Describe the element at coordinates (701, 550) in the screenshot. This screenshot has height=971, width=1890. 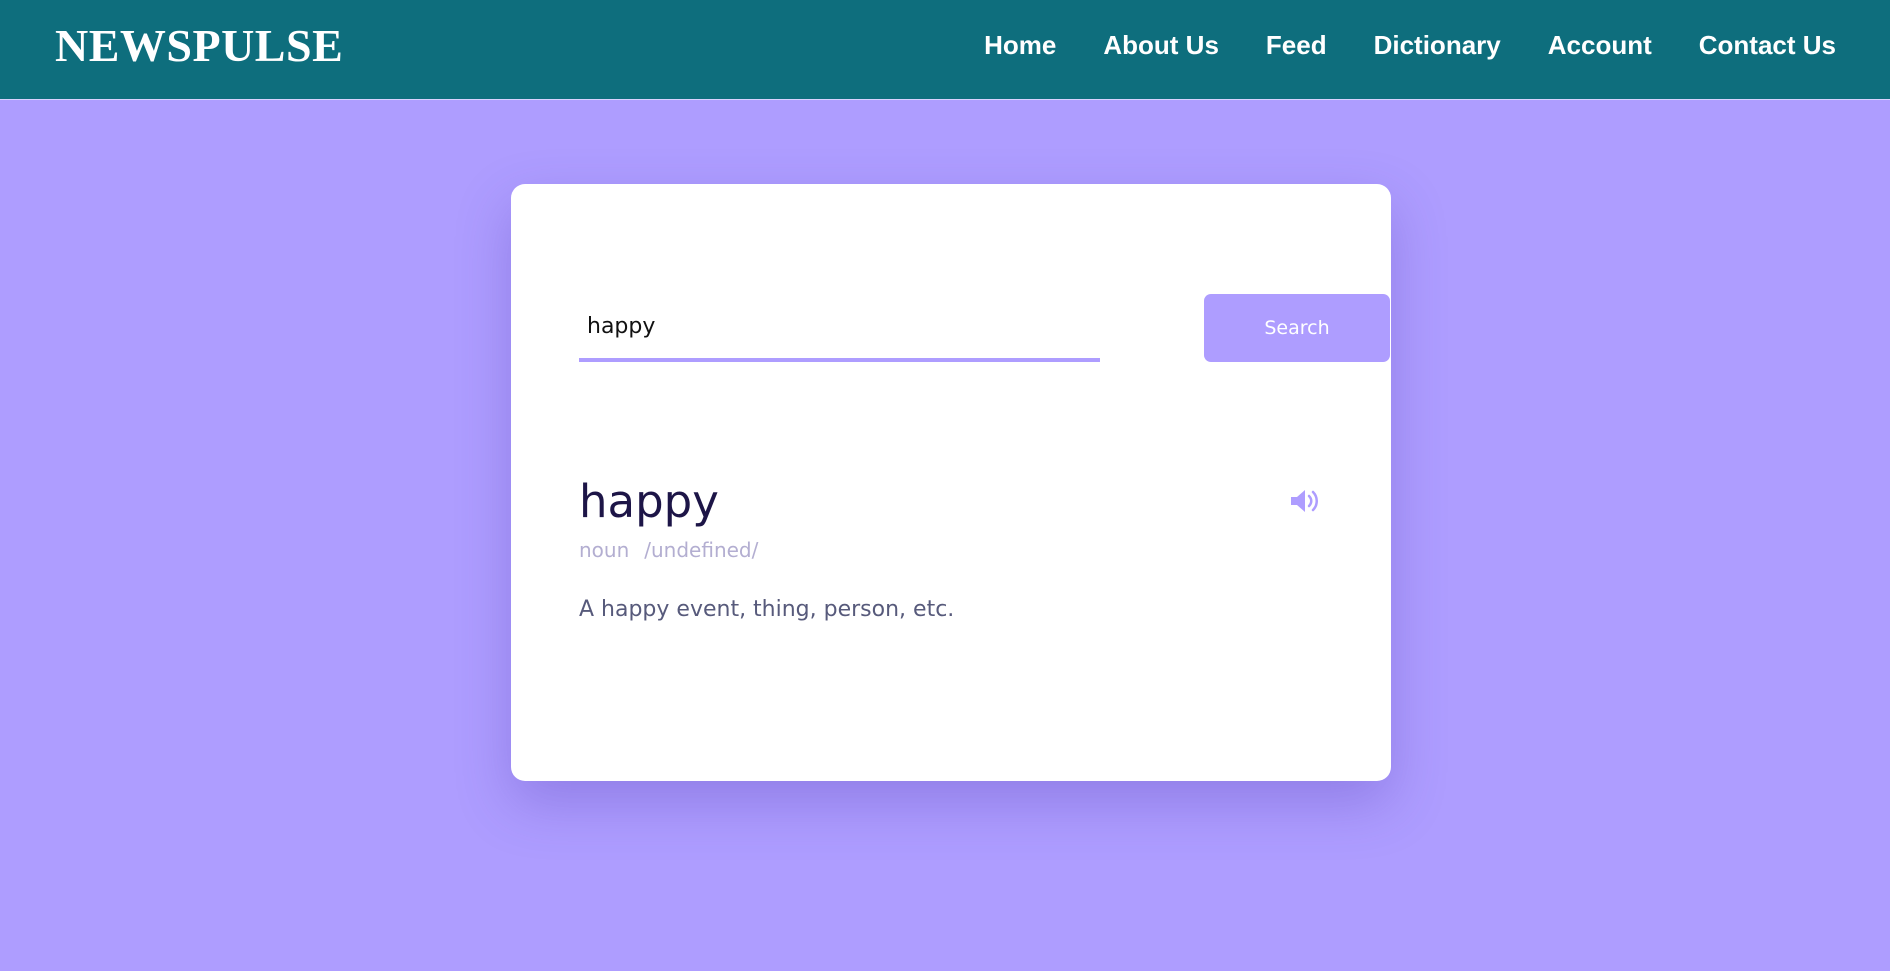
I see `phonetic: /undefined/` at that location.